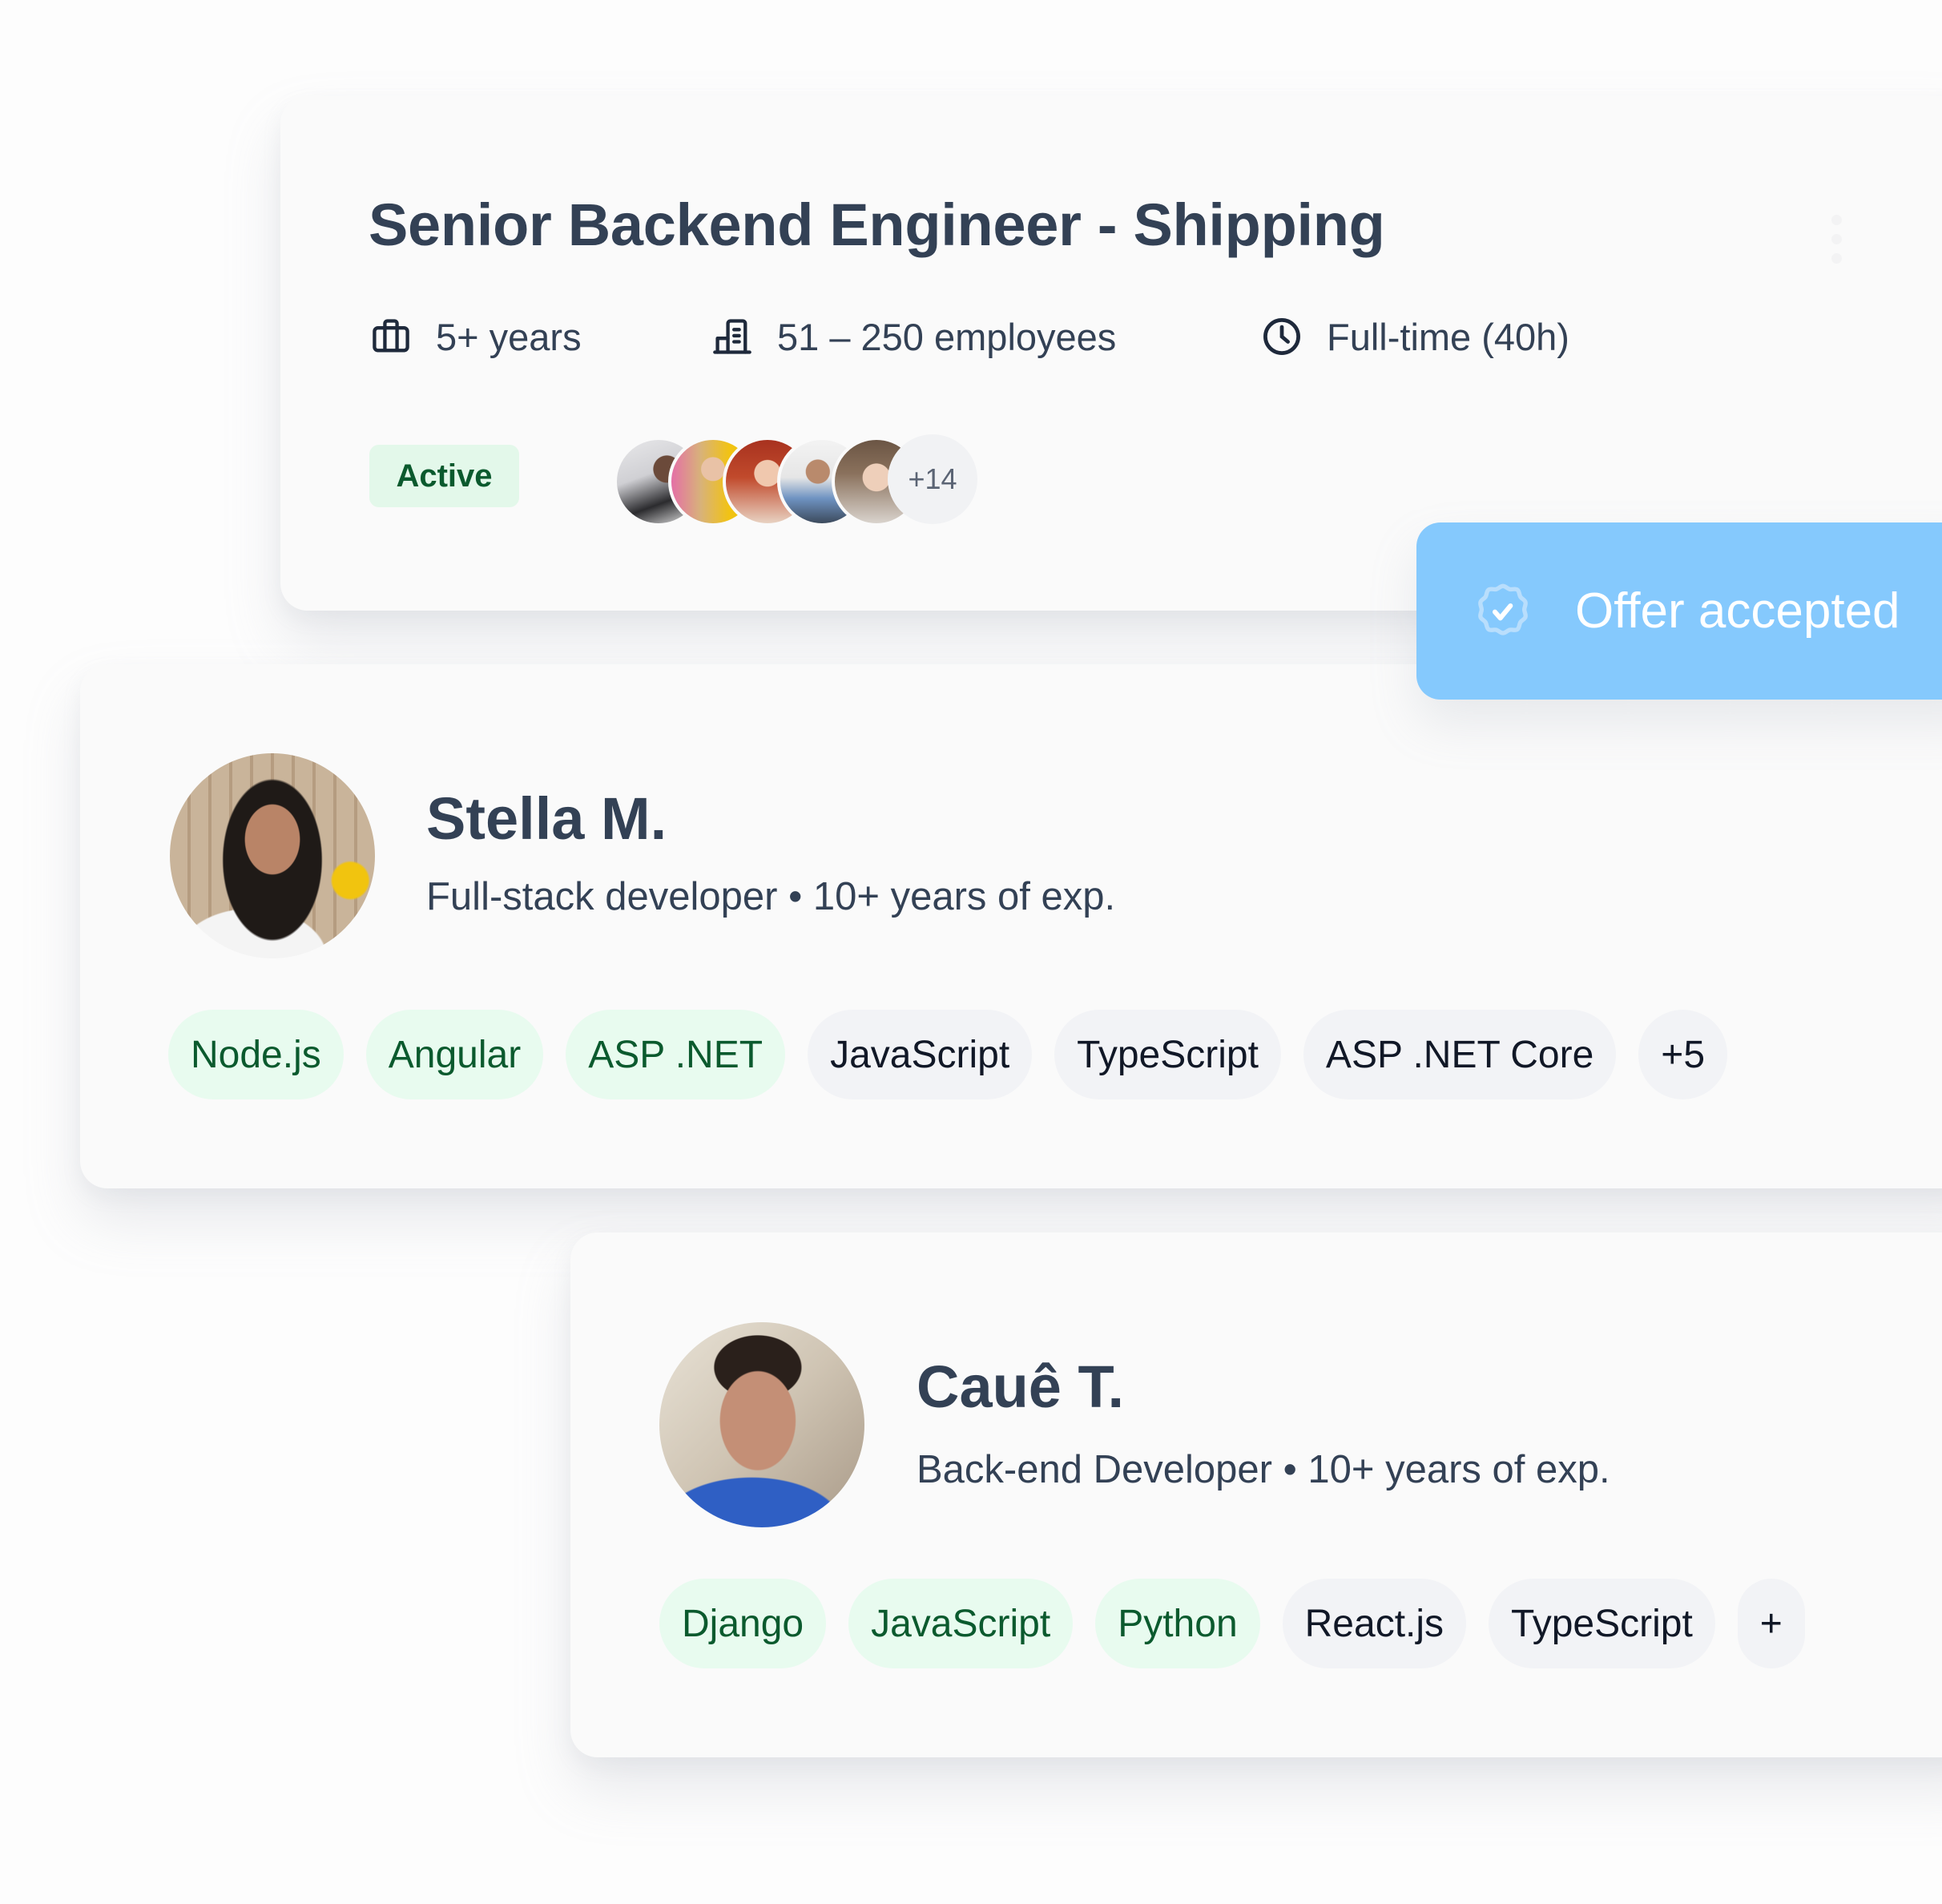  I want to click on briefcase-icon, so click(391, 336).